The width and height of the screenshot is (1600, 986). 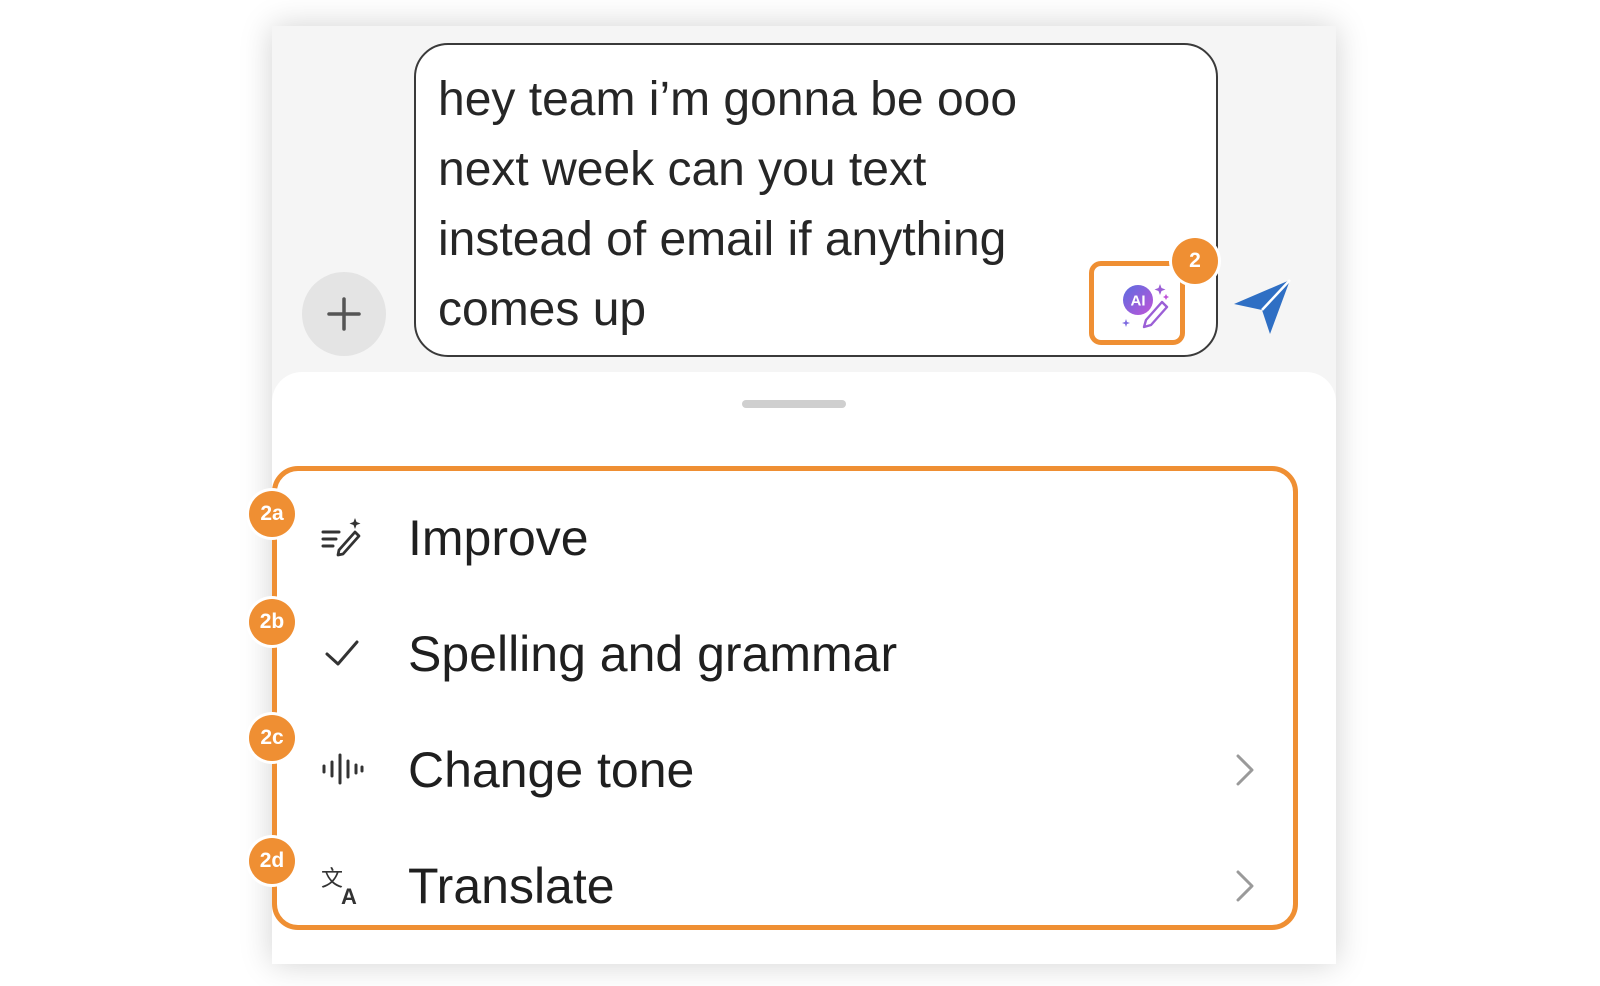 What do you see at coordinates (272, 738) in the screenshot?
I see `callout-badge-2c: 2c` at bounding box center [272, 738].